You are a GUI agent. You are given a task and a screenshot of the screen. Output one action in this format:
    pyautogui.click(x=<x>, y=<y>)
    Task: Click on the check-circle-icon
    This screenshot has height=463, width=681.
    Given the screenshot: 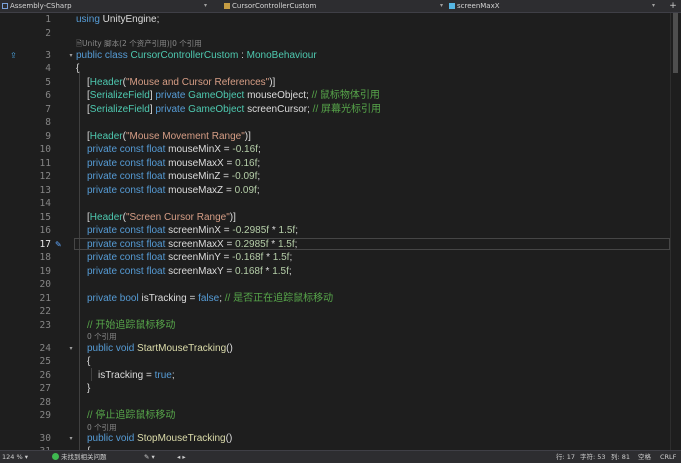 What is the action you would take?
    pyautogui.click(x=55, y=456)
    